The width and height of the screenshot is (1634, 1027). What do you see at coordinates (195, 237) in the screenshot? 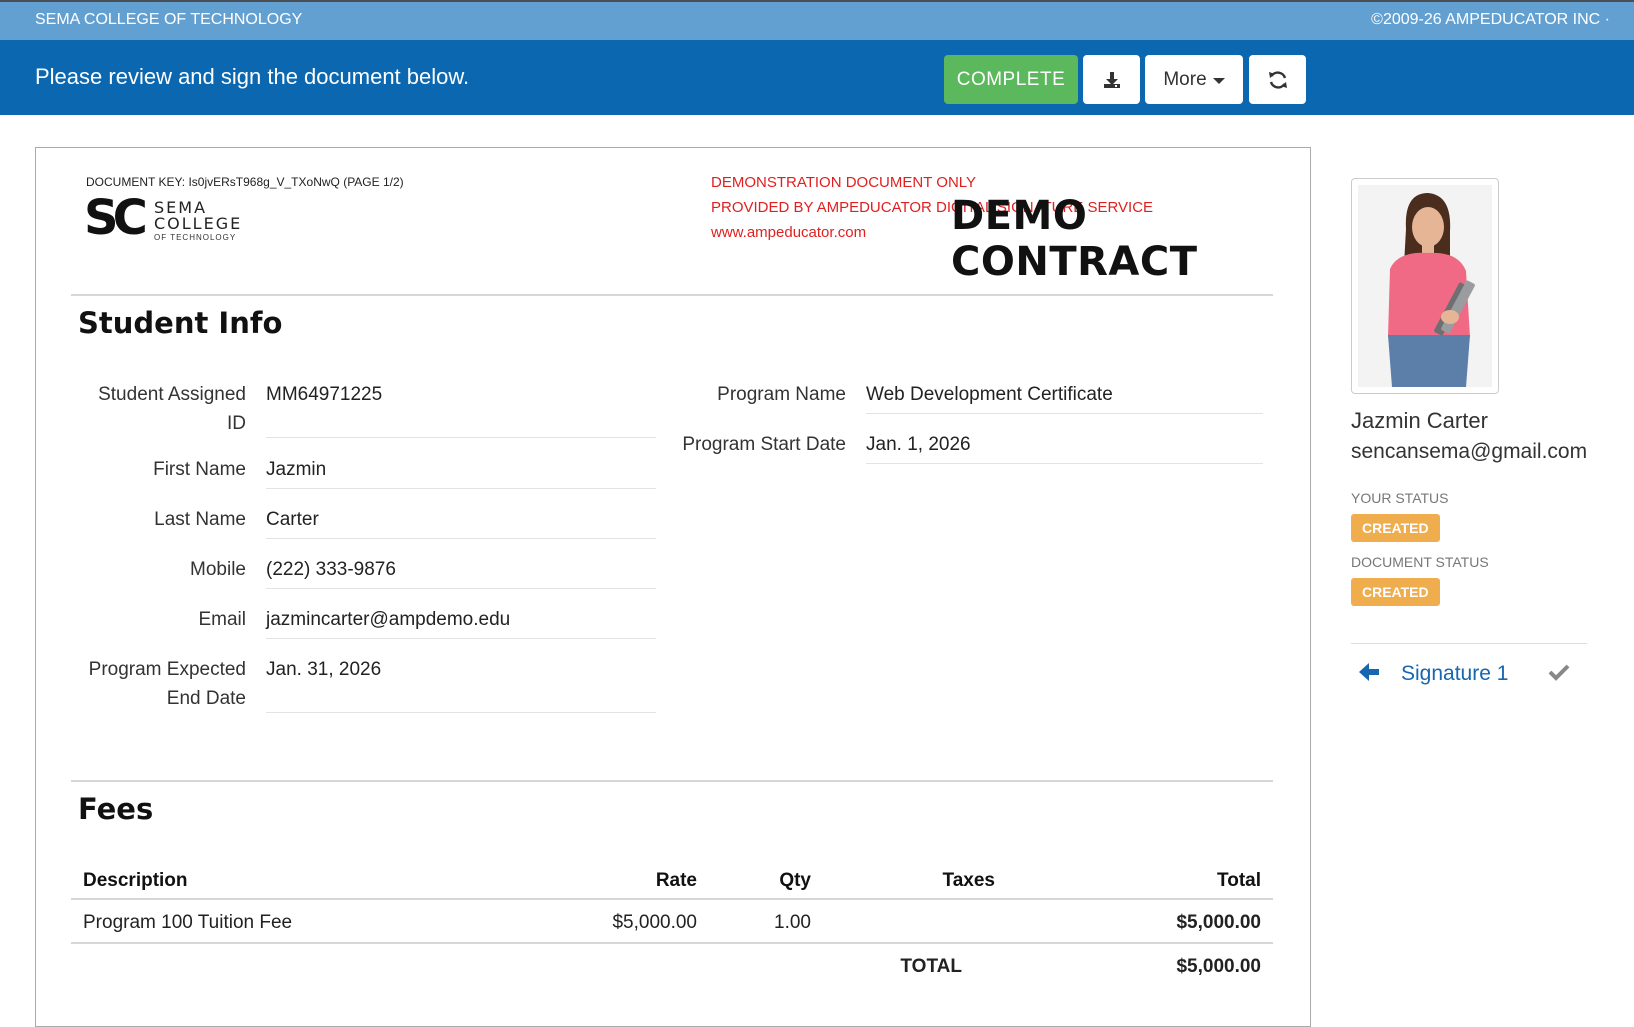
I see `logo-line-3: OF TECHNOLOGY` at bounding box center [195, 237].